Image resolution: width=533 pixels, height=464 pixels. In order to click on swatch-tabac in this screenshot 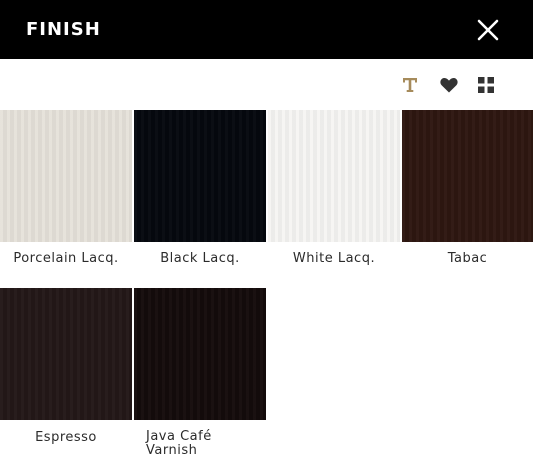, I will do `click(467, 176)`.